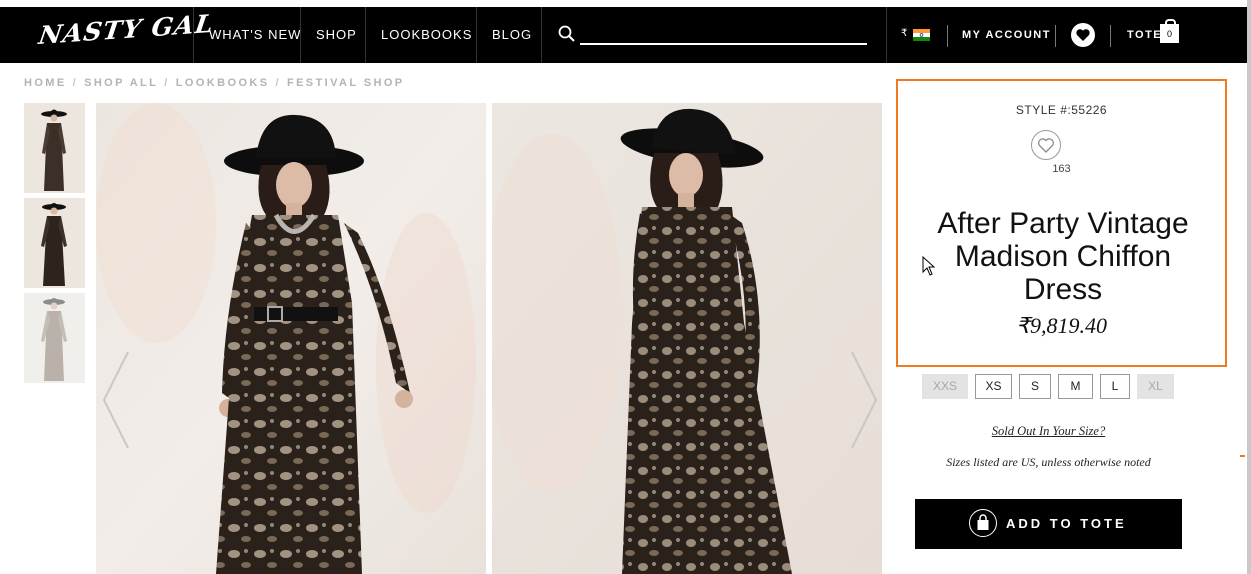  Describe the element at coordinates (1048, 431) in the screenshot. I see `sold-out-in-your-size-link: Sold Out In Your Size?` at that location.